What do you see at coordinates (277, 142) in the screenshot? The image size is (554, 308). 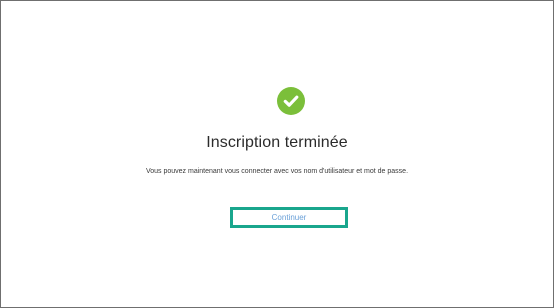 I see `page-title: Inscription terminée` at bounding box center [277, 142].